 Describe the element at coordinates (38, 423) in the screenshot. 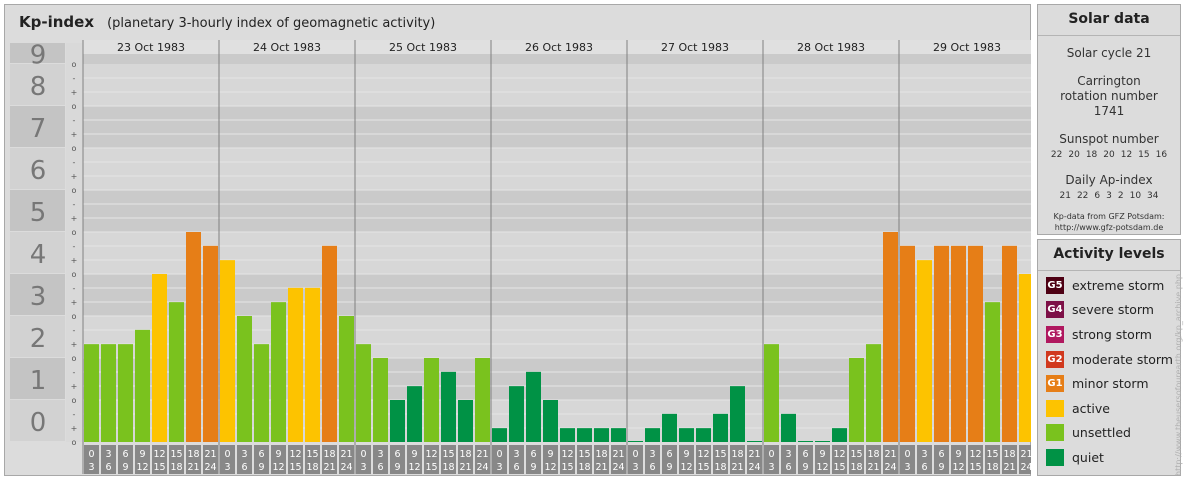

I see `y-major-tick: 0` at that location.